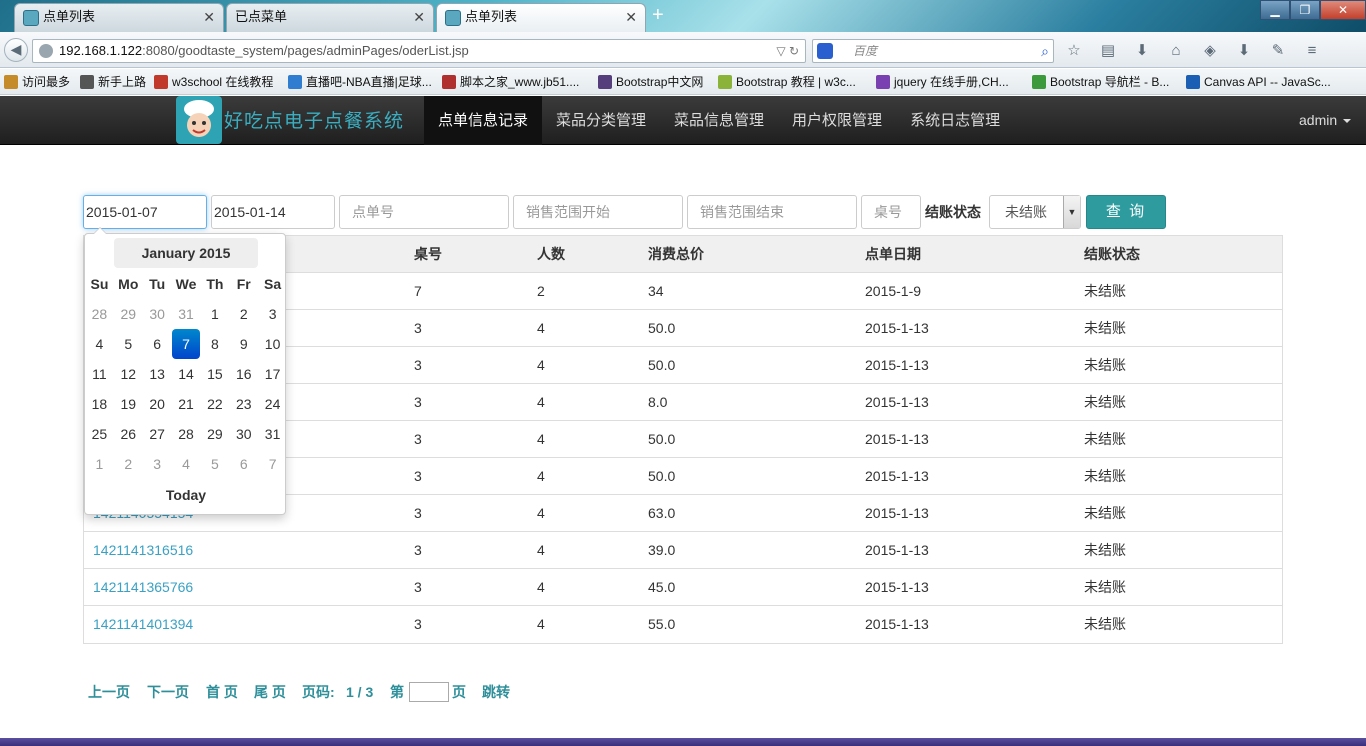 The height and width of the screenshot is (746, 1366). What do you see at coordinates (1343, 10) in the screenshot?
I see `window-close-icon: ✕` at bounding box center [1343, 10].